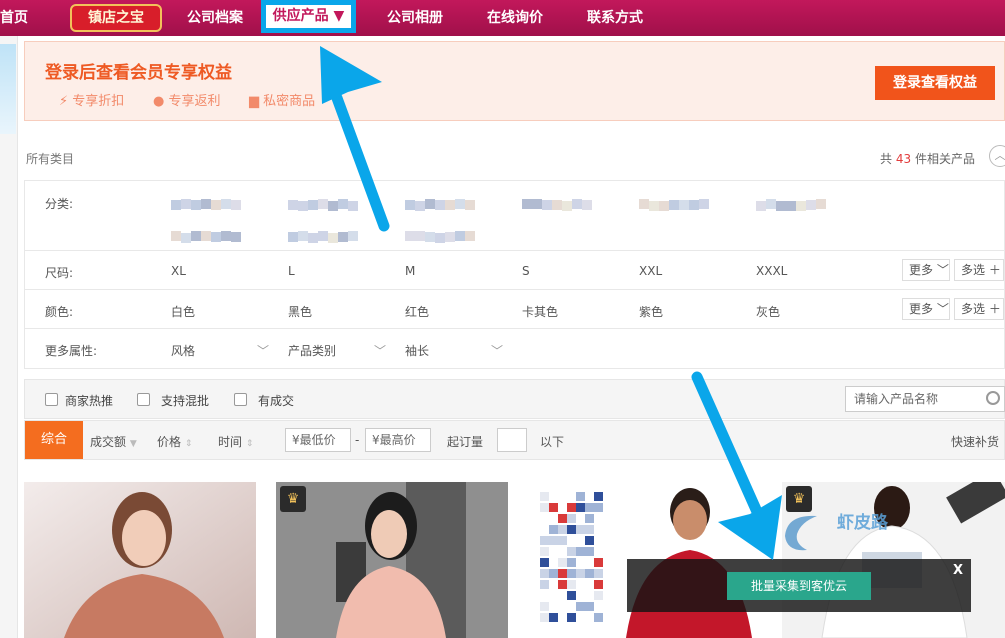 The height and width of the screenshot is (638, 1005). Describe the element at coordinates (994, 270) in the screenshot. I see `plus-icon: ＋` at that location.